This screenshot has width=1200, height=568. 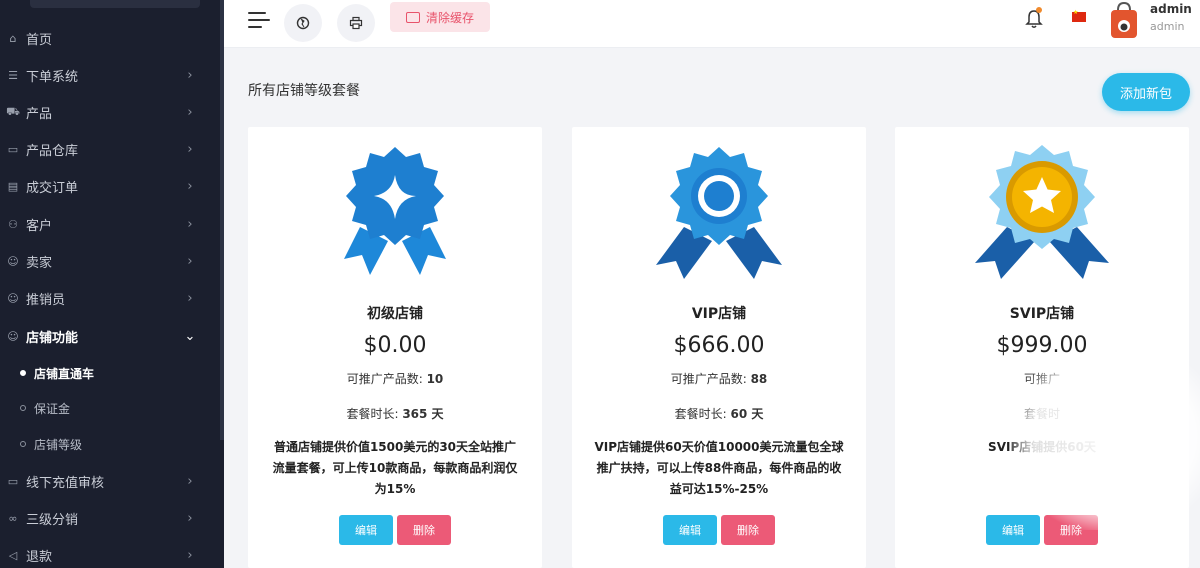 I want to click on sidebar-subitem-label: 店铺直通车, so click(x=64, y=373).